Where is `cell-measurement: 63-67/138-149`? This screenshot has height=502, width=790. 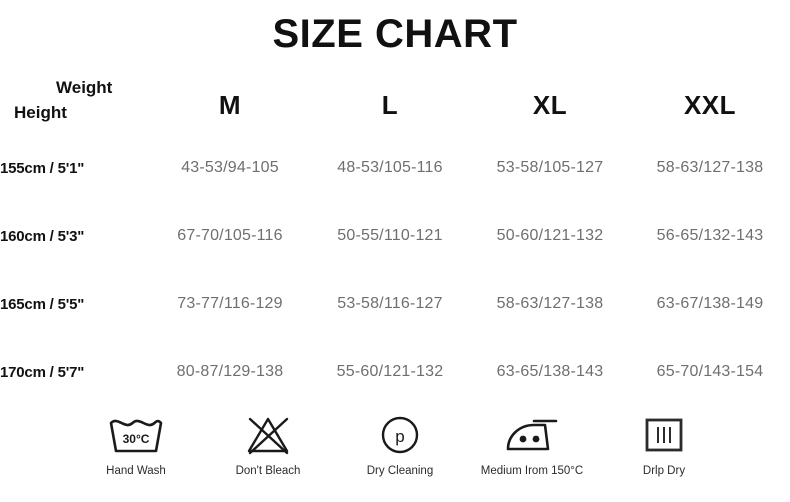 cell-measurement: 63-67/138-149 is located at coordinates (710, 303).